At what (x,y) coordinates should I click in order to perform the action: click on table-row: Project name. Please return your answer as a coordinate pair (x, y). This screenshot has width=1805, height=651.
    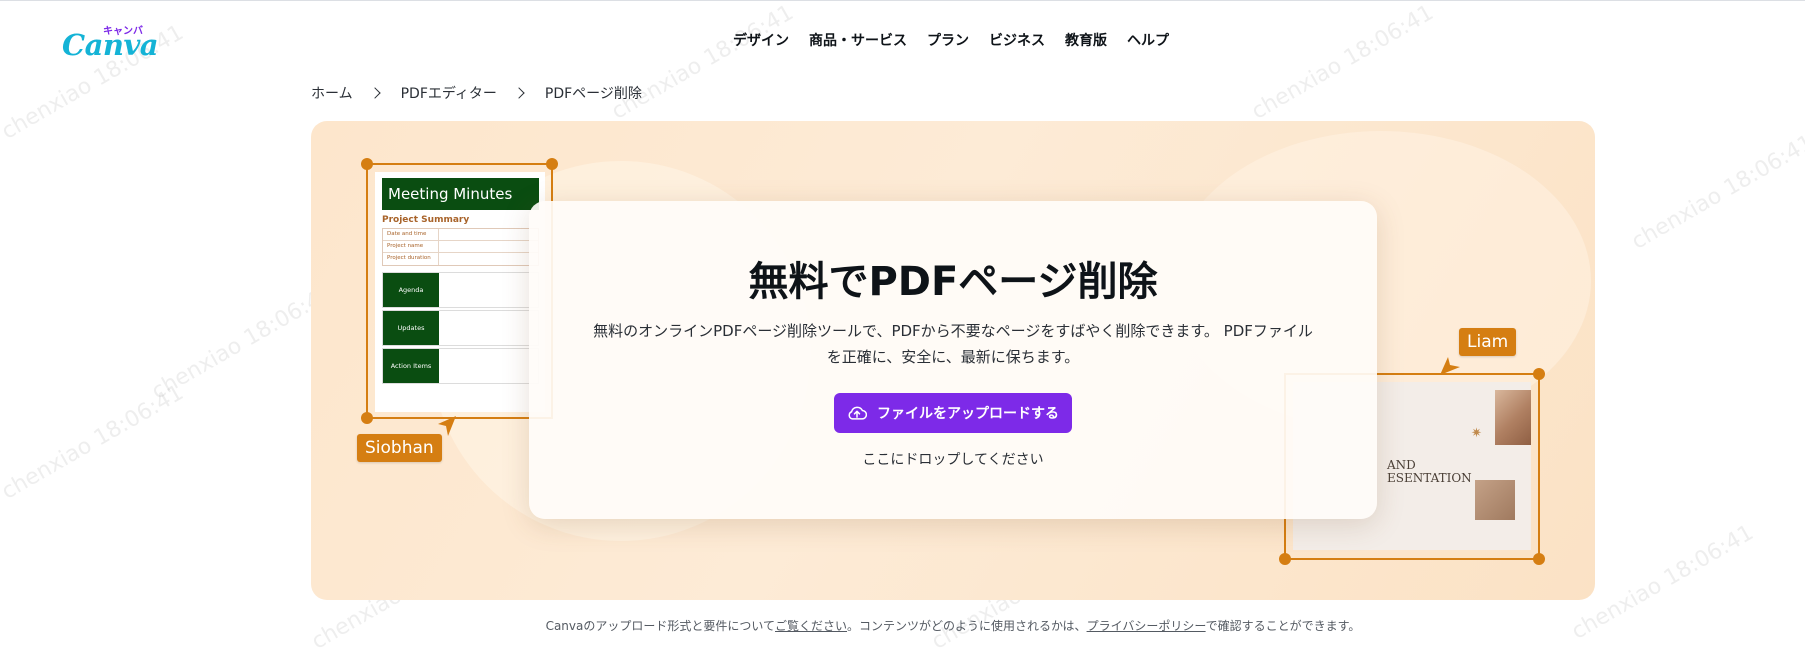
    Looking at the image, I should click on (460, 247).